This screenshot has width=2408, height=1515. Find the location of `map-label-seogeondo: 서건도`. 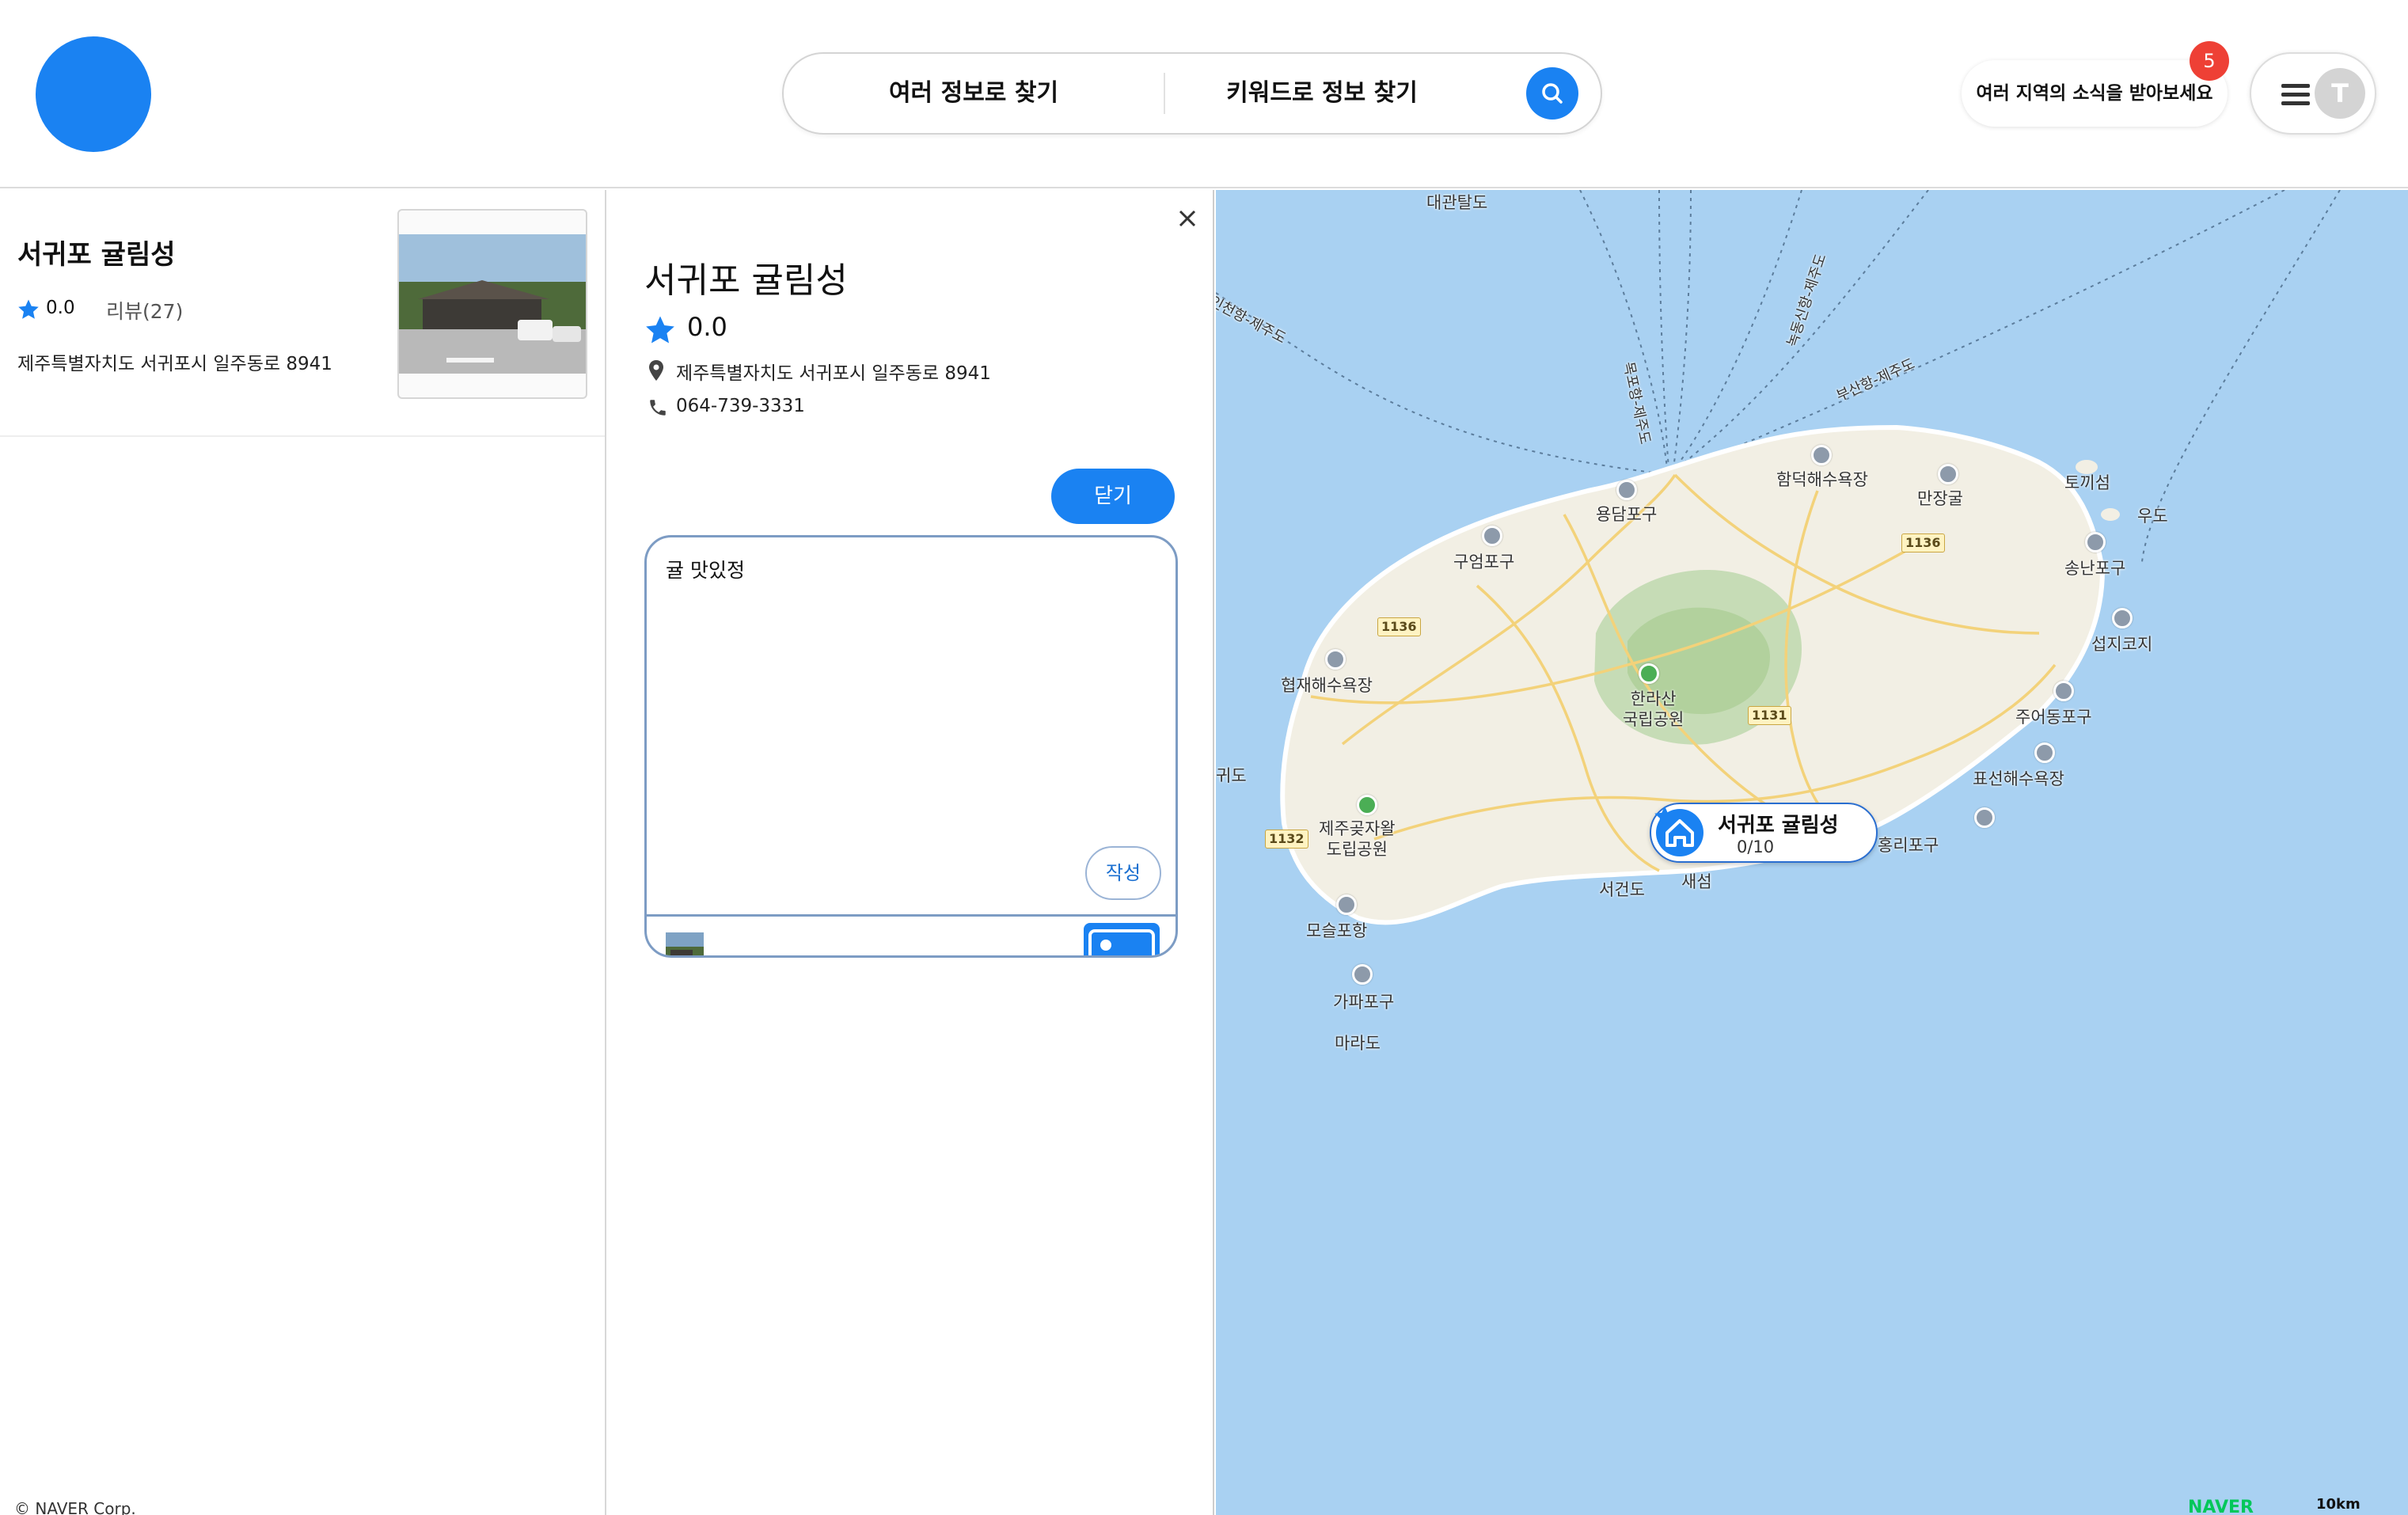

map-label-seogeondo: 서건도 is located at coordinates (1622, 889).